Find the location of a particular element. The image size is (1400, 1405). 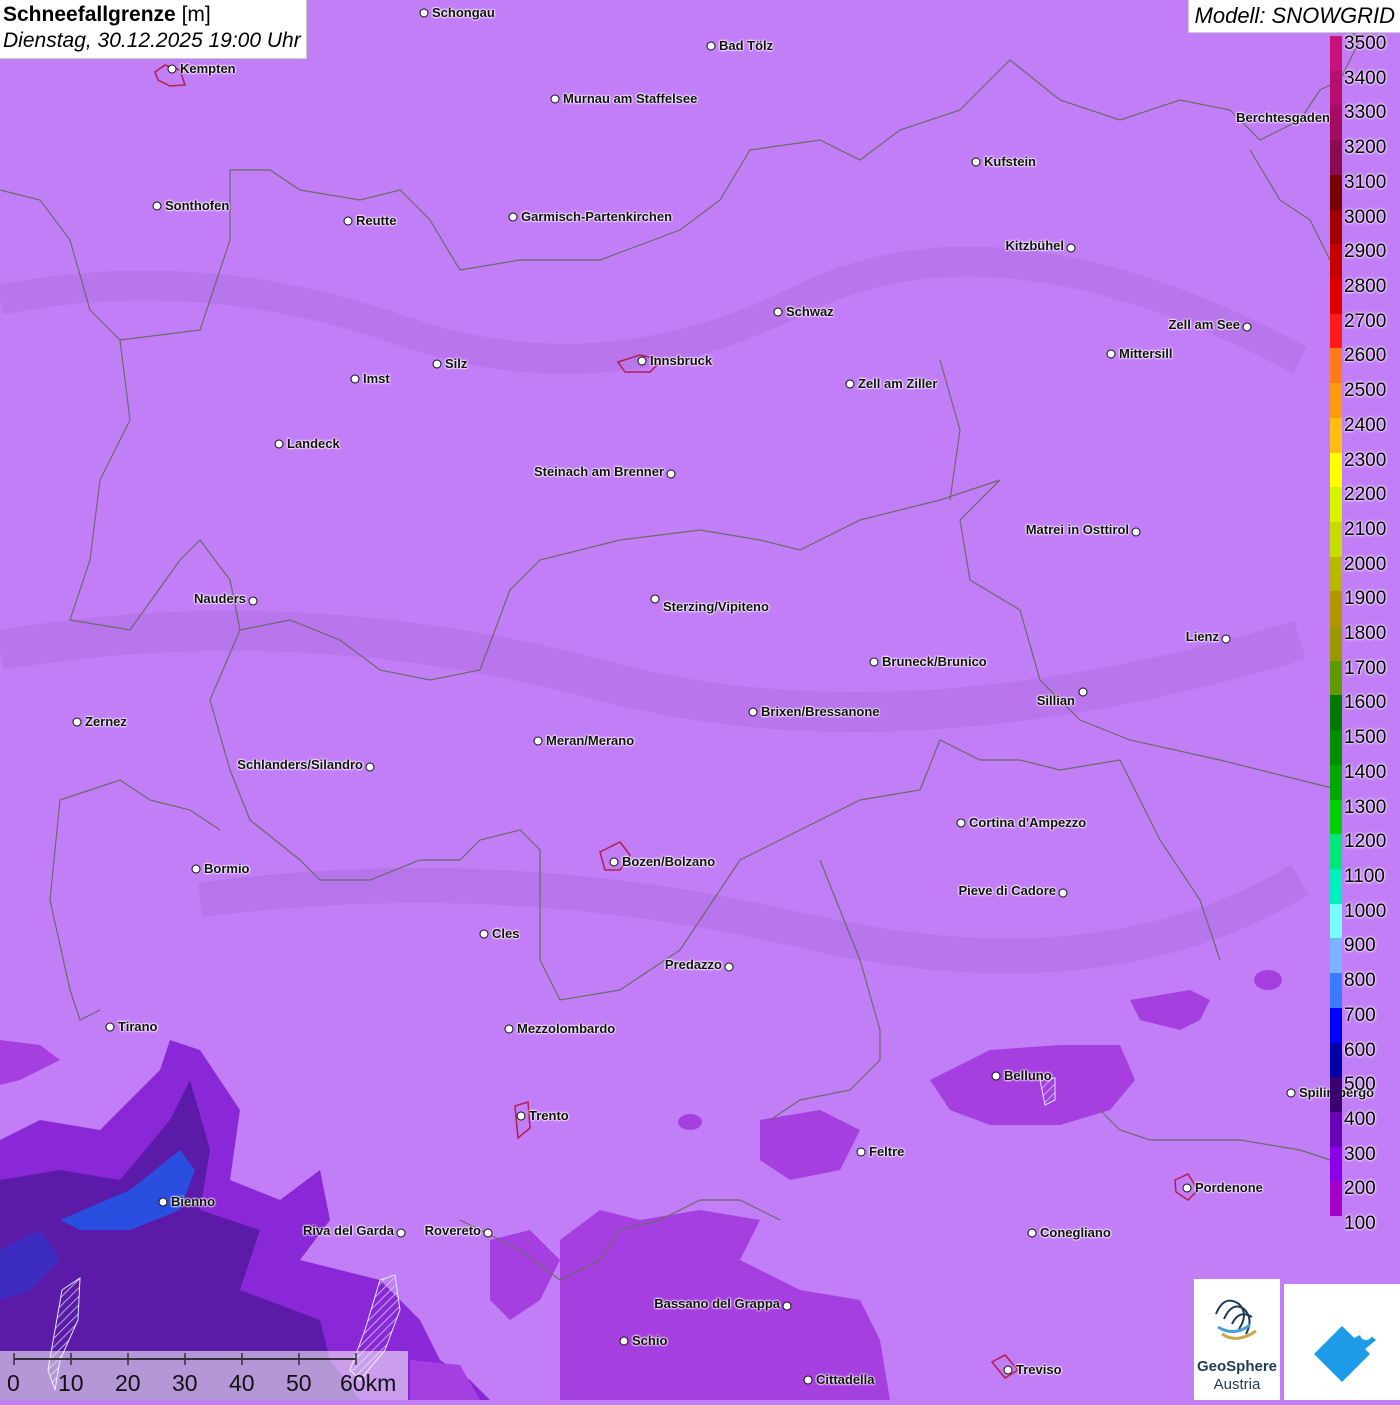

geosphere-logo-line2: Austria is located at coordinates (1237, 1384).